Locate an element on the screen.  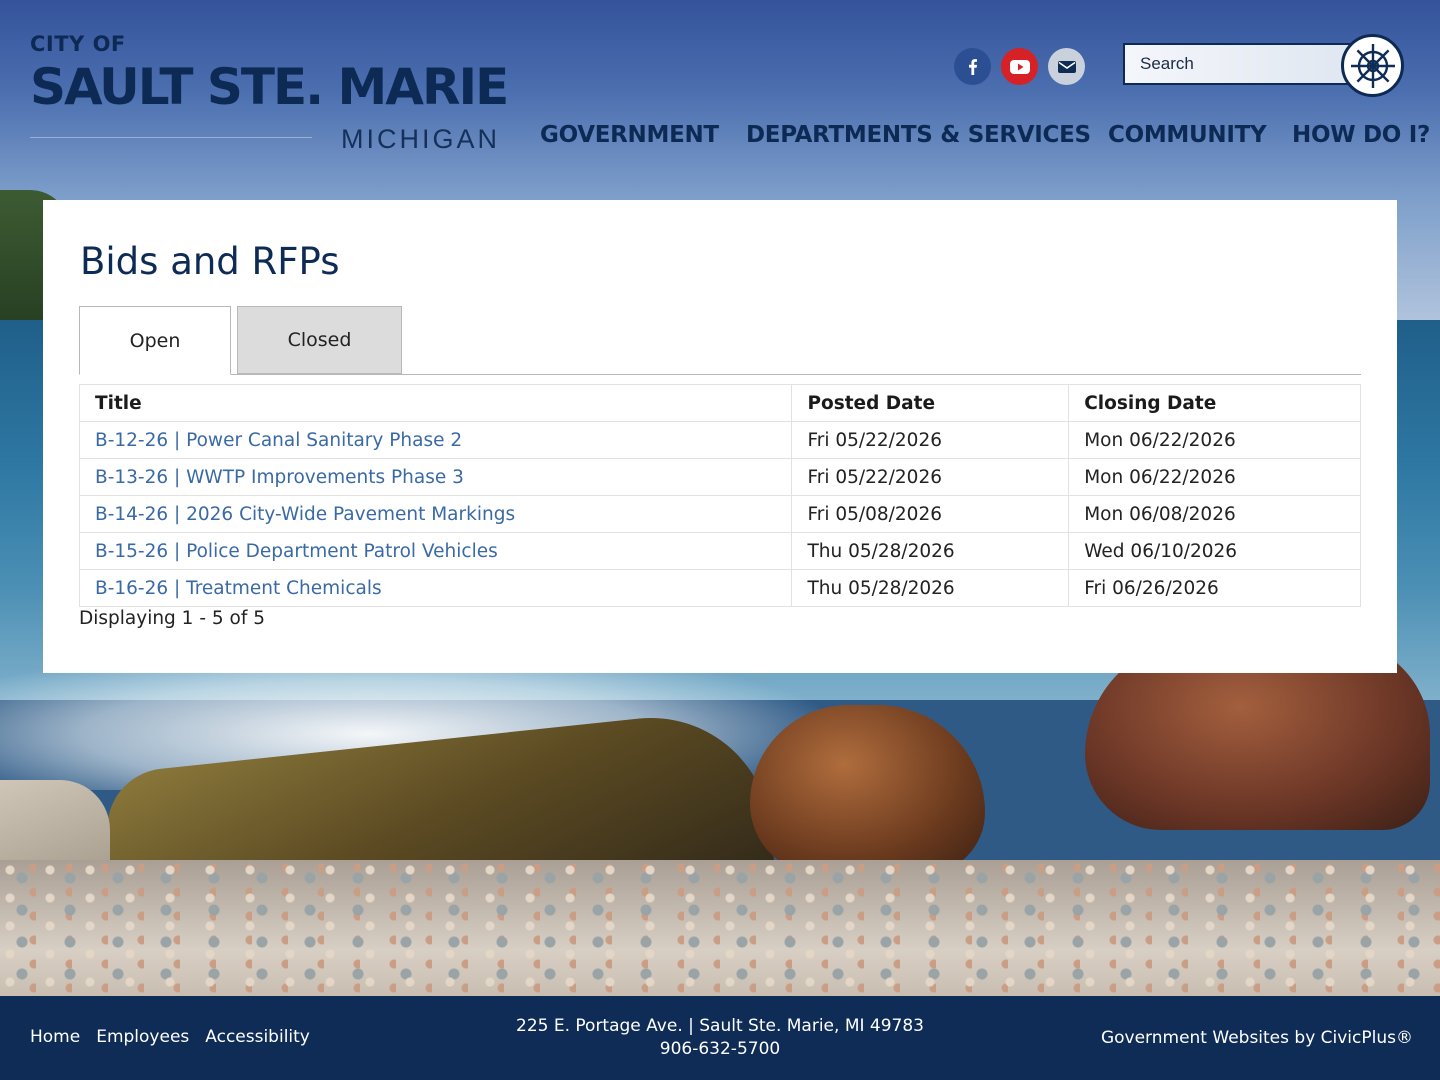
column-header-posted-date: Posted Date is located at coordinates (930, 403).